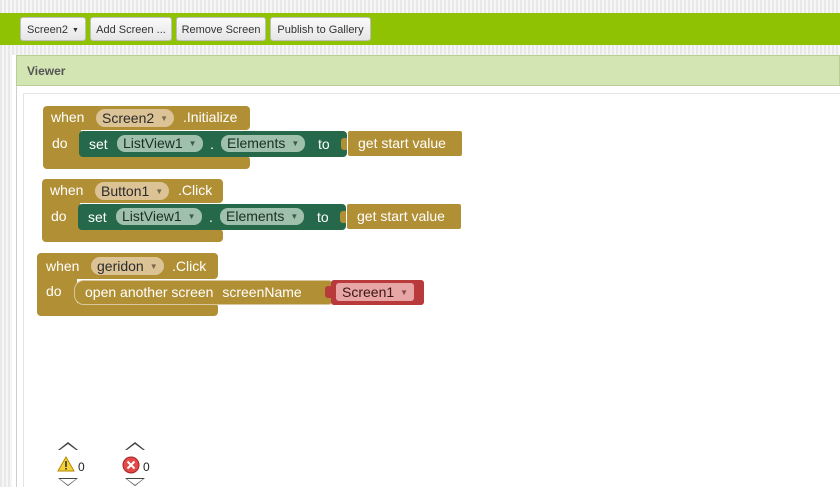 The width and height of the screenshot is (840, 487). I want to click on component-dropdown: geridon ▼, so click(127, 266).